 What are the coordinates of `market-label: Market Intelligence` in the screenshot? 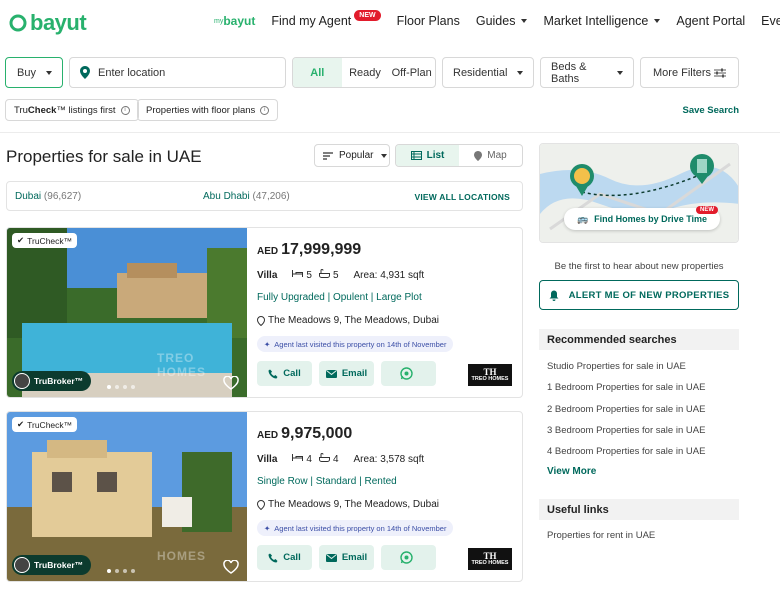 It's located at (596, 21).